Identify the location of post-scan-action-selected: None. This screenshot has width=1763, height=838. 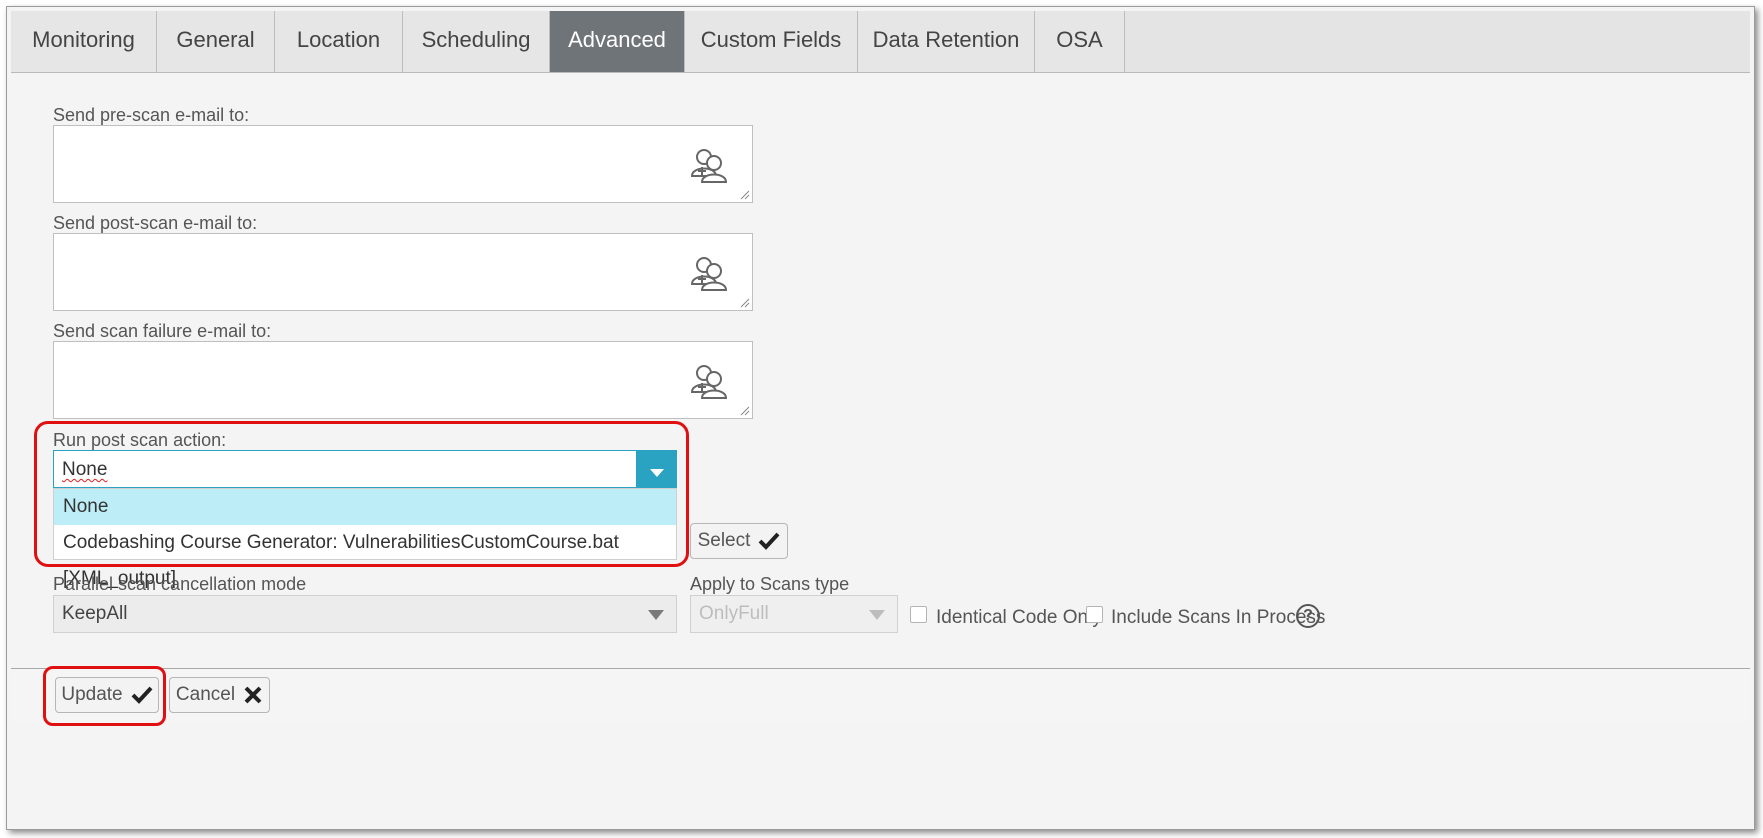
(85, 469).